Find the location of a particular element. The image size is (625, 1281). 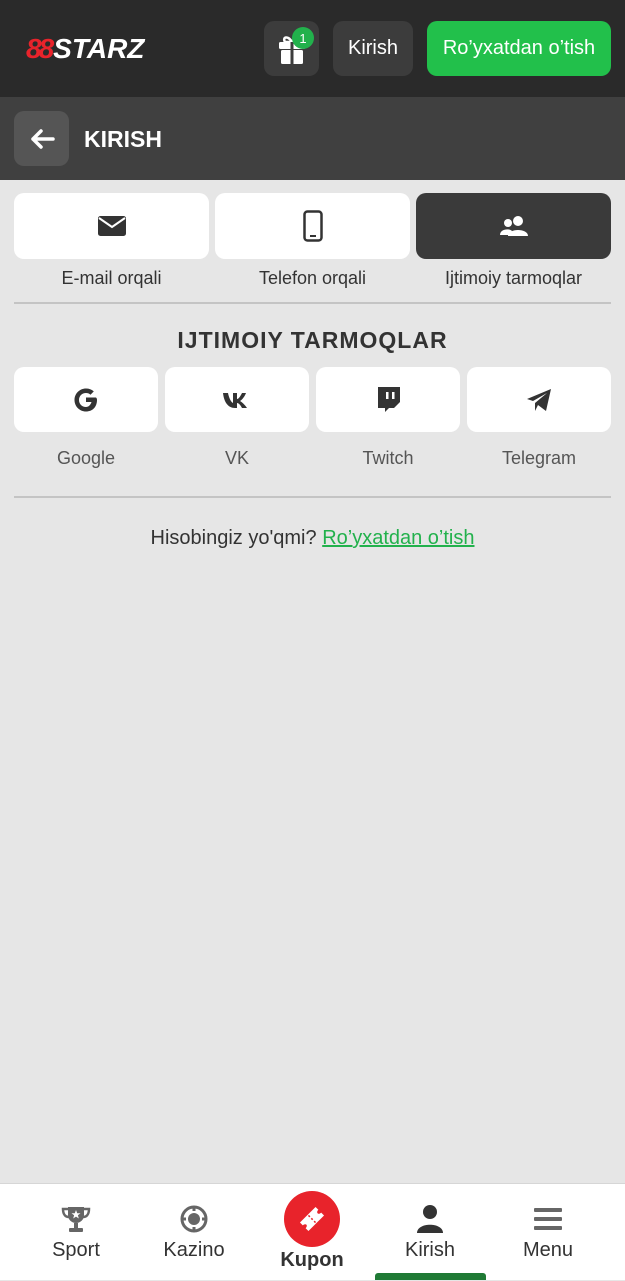

register-button: Ro’yxatdan o’tish is located at coordinates (519, 48).